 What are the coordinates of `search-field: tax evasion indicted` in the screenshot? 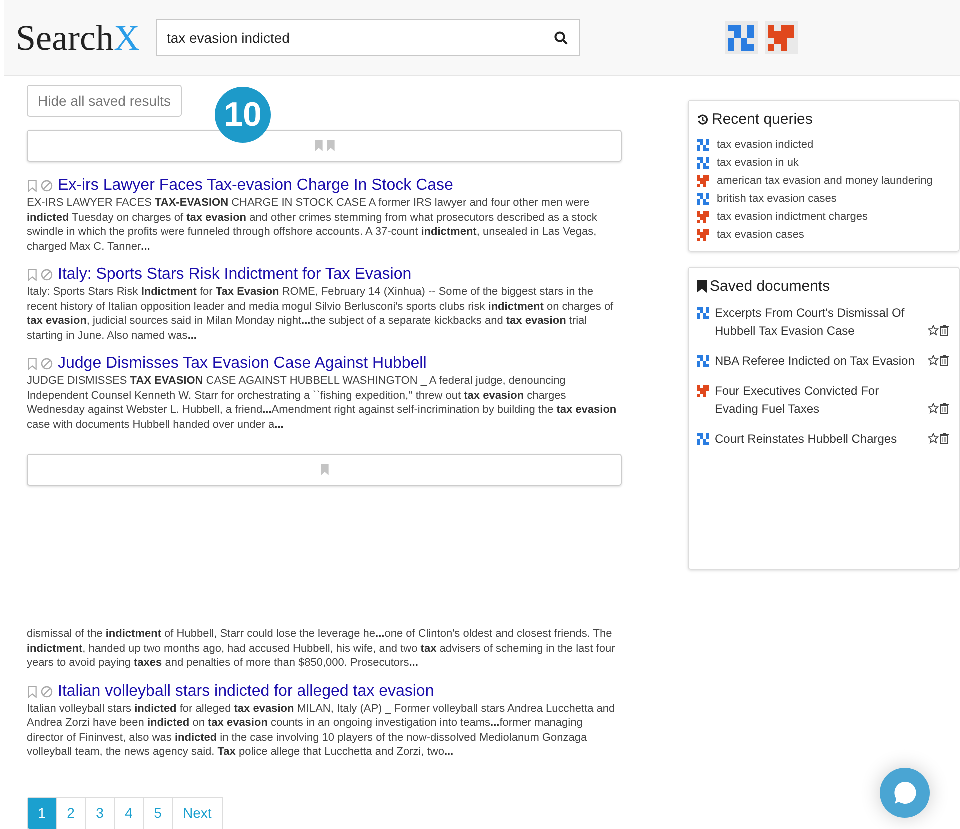 It's located at (368, 37).